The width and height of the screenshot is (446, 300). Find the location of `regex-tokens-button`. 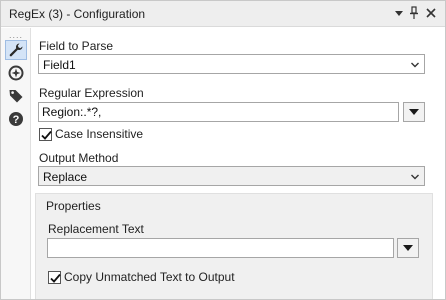

regex-tokens-button is located at coordinates (414, 112).